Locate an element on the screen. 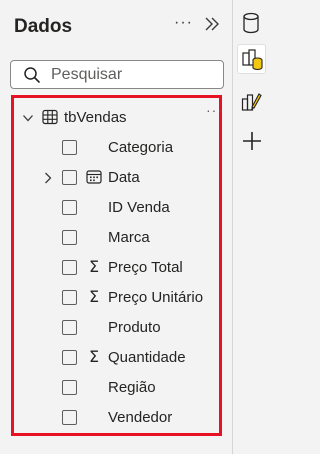 The width and height of the screenshot is (320, 454). search-box is located at coordinates (117, 74).